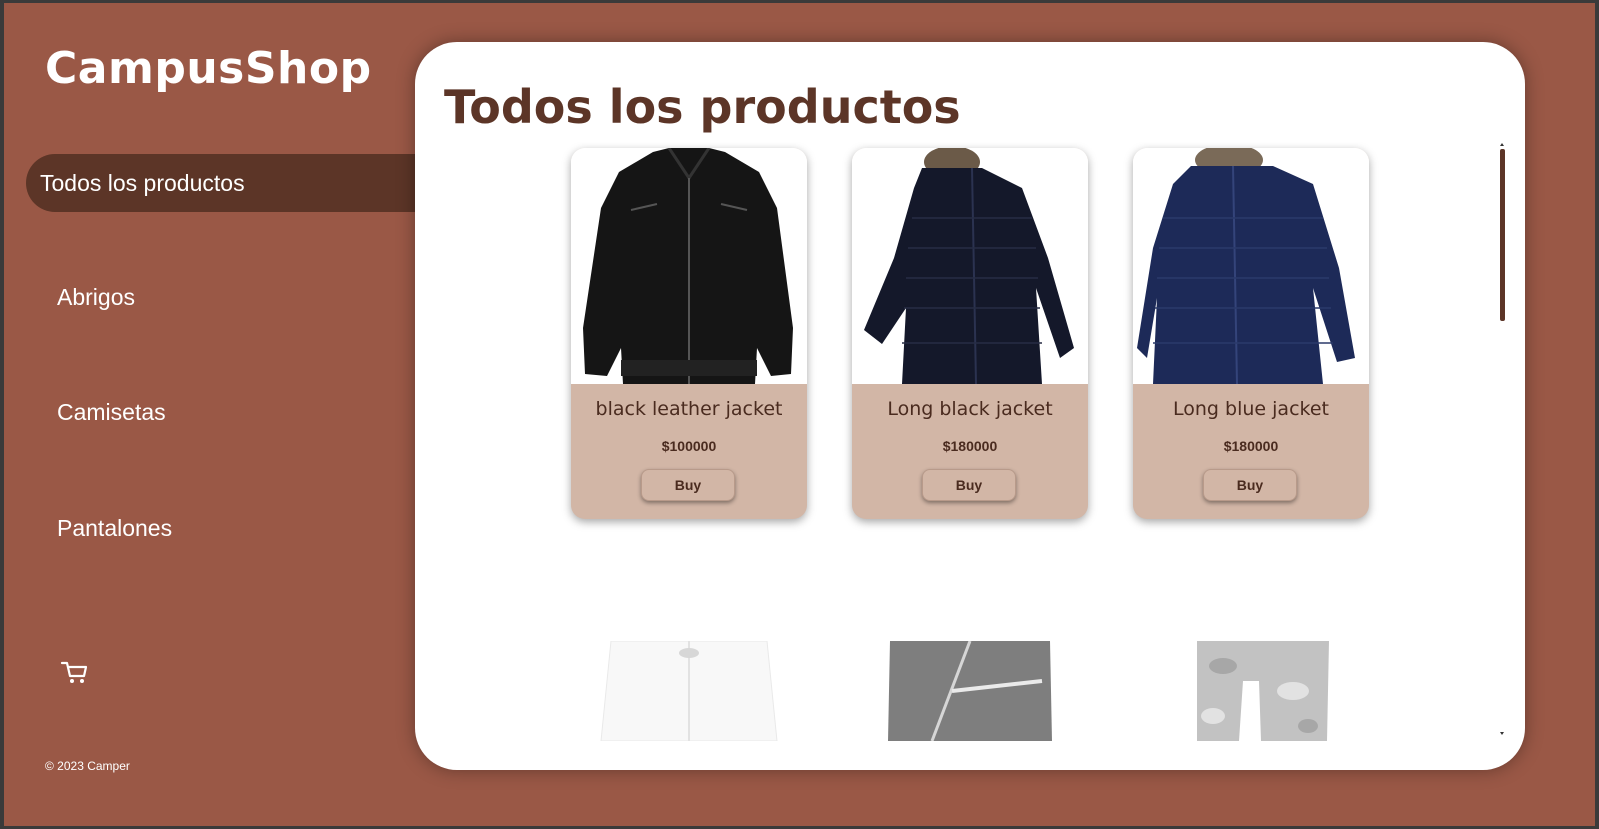 This screenshot has height=829, width=1599. What do you see at coordinates (1251, 691) in the screenshot?
I see `camo-pants-image` at bounding box center [1251, 691].